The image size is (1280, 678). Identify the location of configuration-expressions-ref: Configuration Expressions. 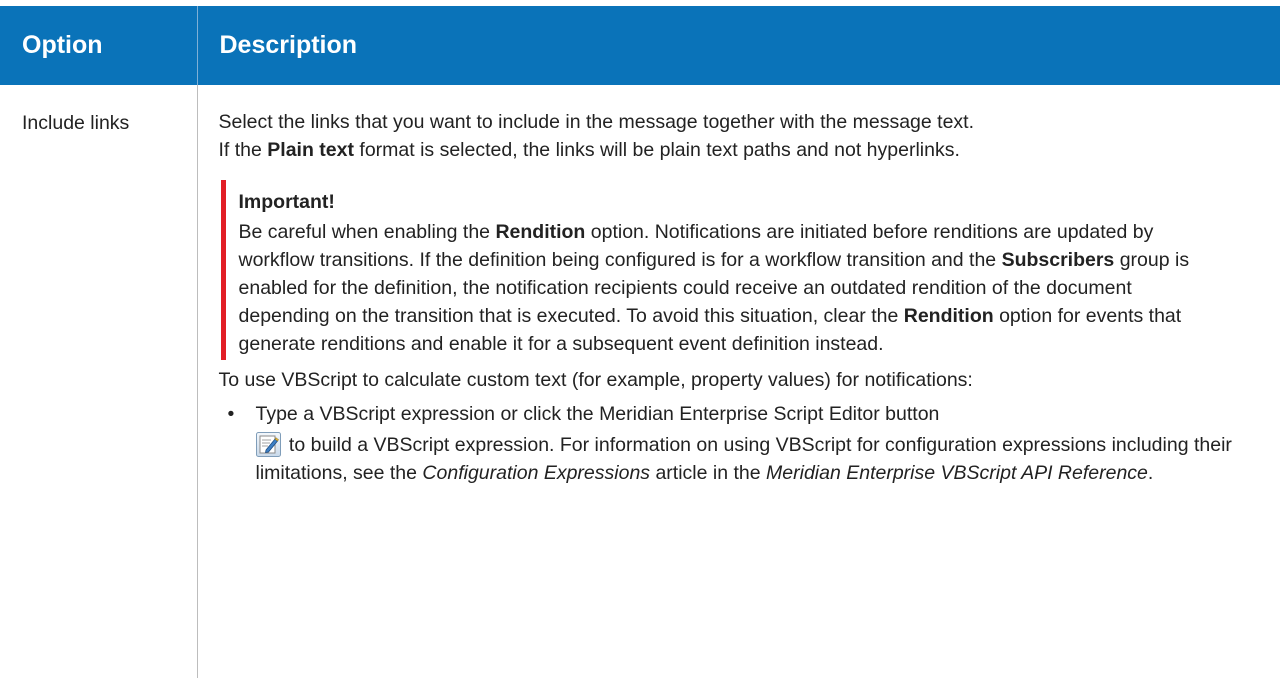
(536, 473).